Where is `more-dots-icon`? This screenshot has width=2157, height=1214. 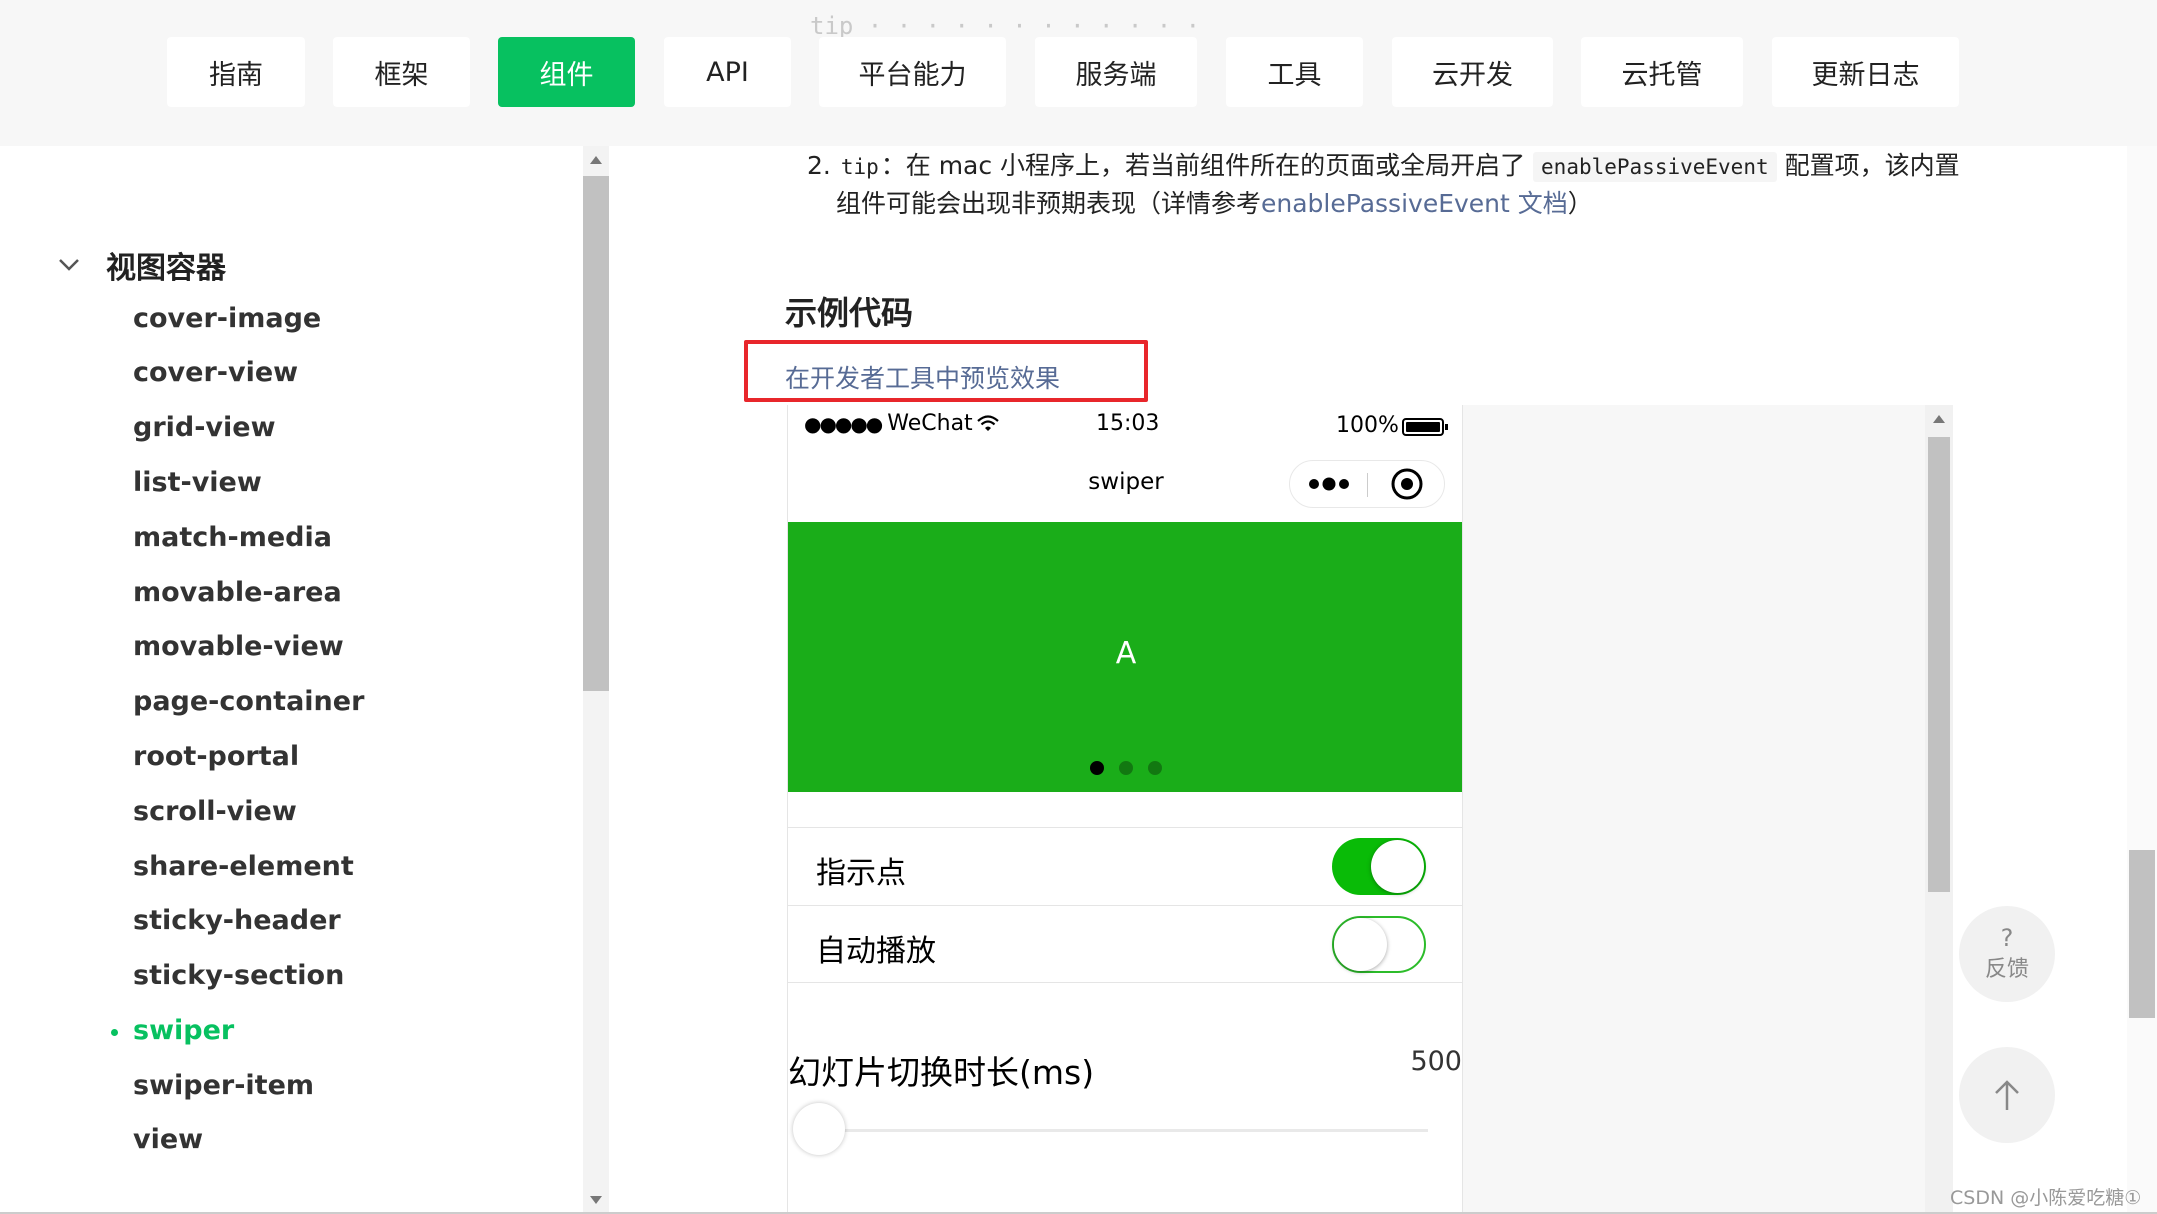
more-dots-icon is located at coordinates (1330, 484).